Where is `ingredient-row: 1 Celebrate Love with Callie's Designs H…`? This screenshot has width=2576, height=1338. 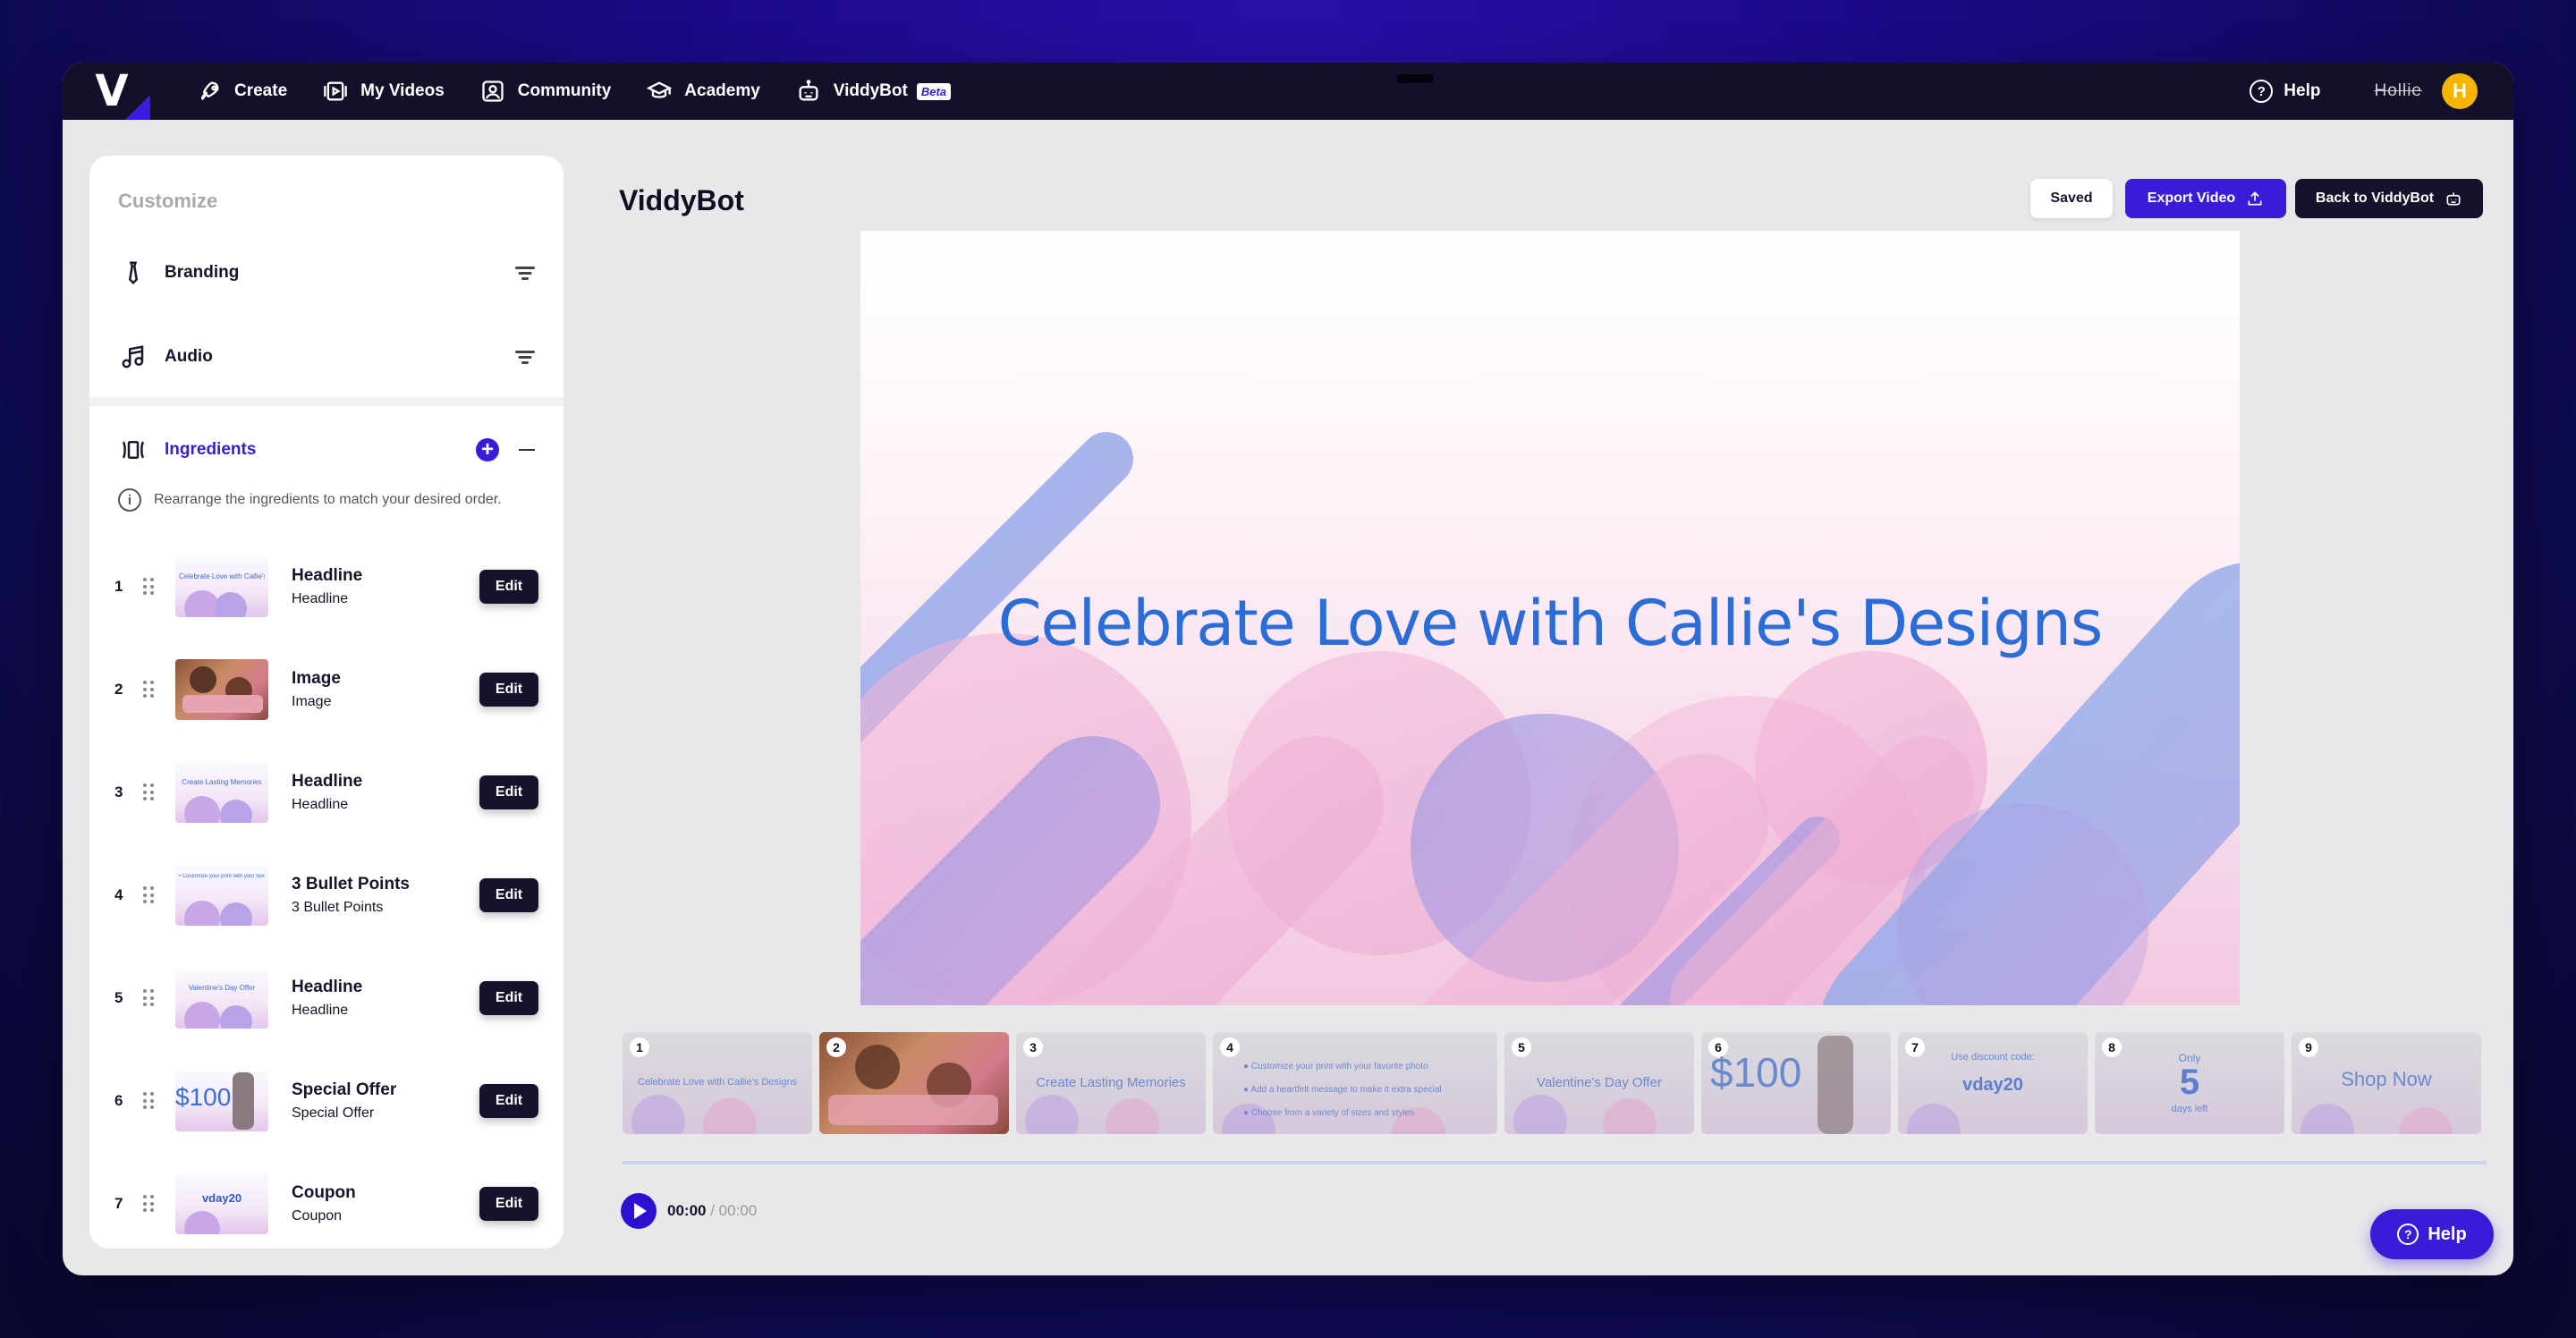 ingredient-row: 1 Celebrate Love with Callie's Designs H… is located at coordinates (326, 586).